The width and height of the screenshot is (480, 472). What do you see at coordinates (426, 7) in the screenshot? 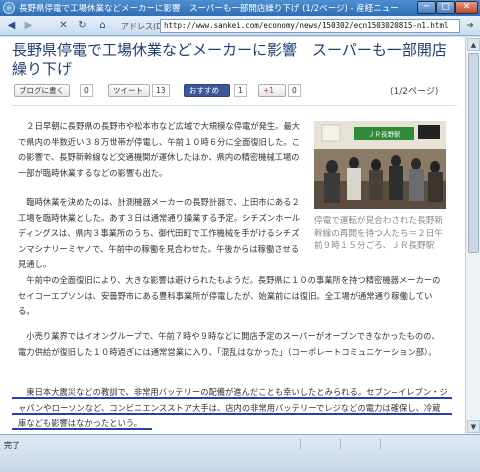
I see `minimize-button: ─` at bounding box center [426, 7].